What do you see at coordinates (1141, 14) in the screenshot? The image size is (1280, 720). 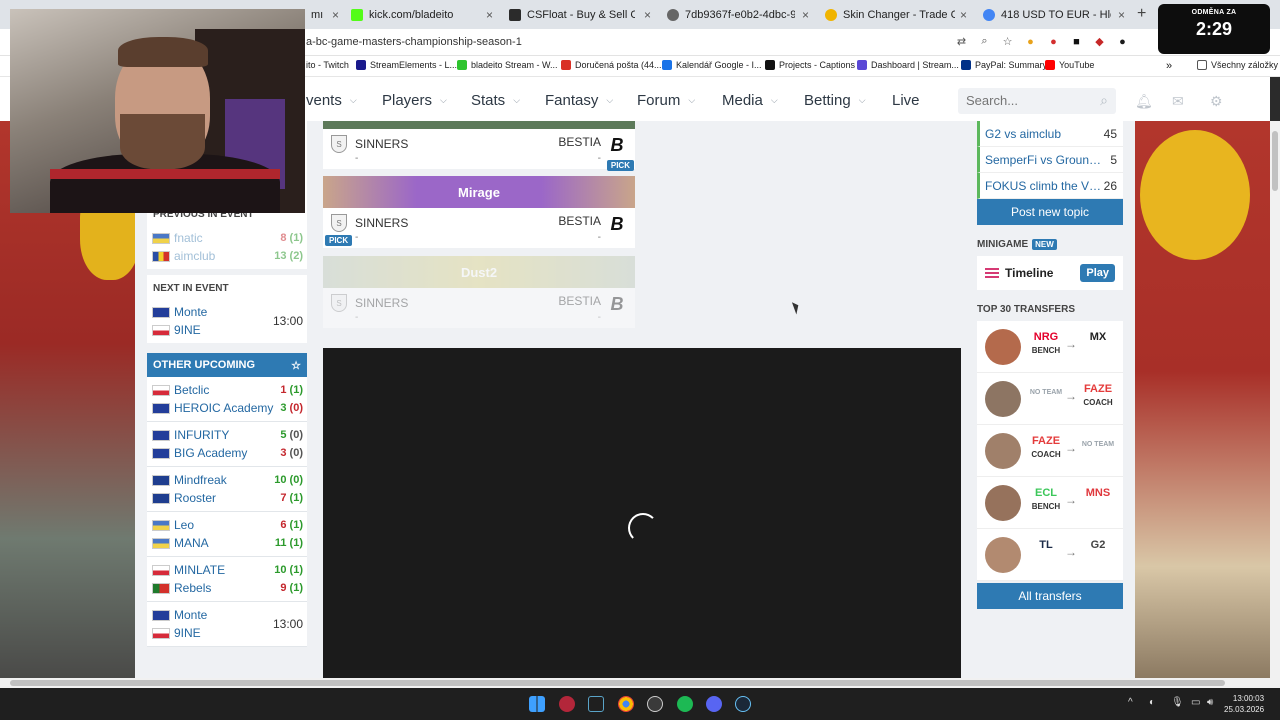 I see `new-tab-button: +` at bounding box center [1141, 14].